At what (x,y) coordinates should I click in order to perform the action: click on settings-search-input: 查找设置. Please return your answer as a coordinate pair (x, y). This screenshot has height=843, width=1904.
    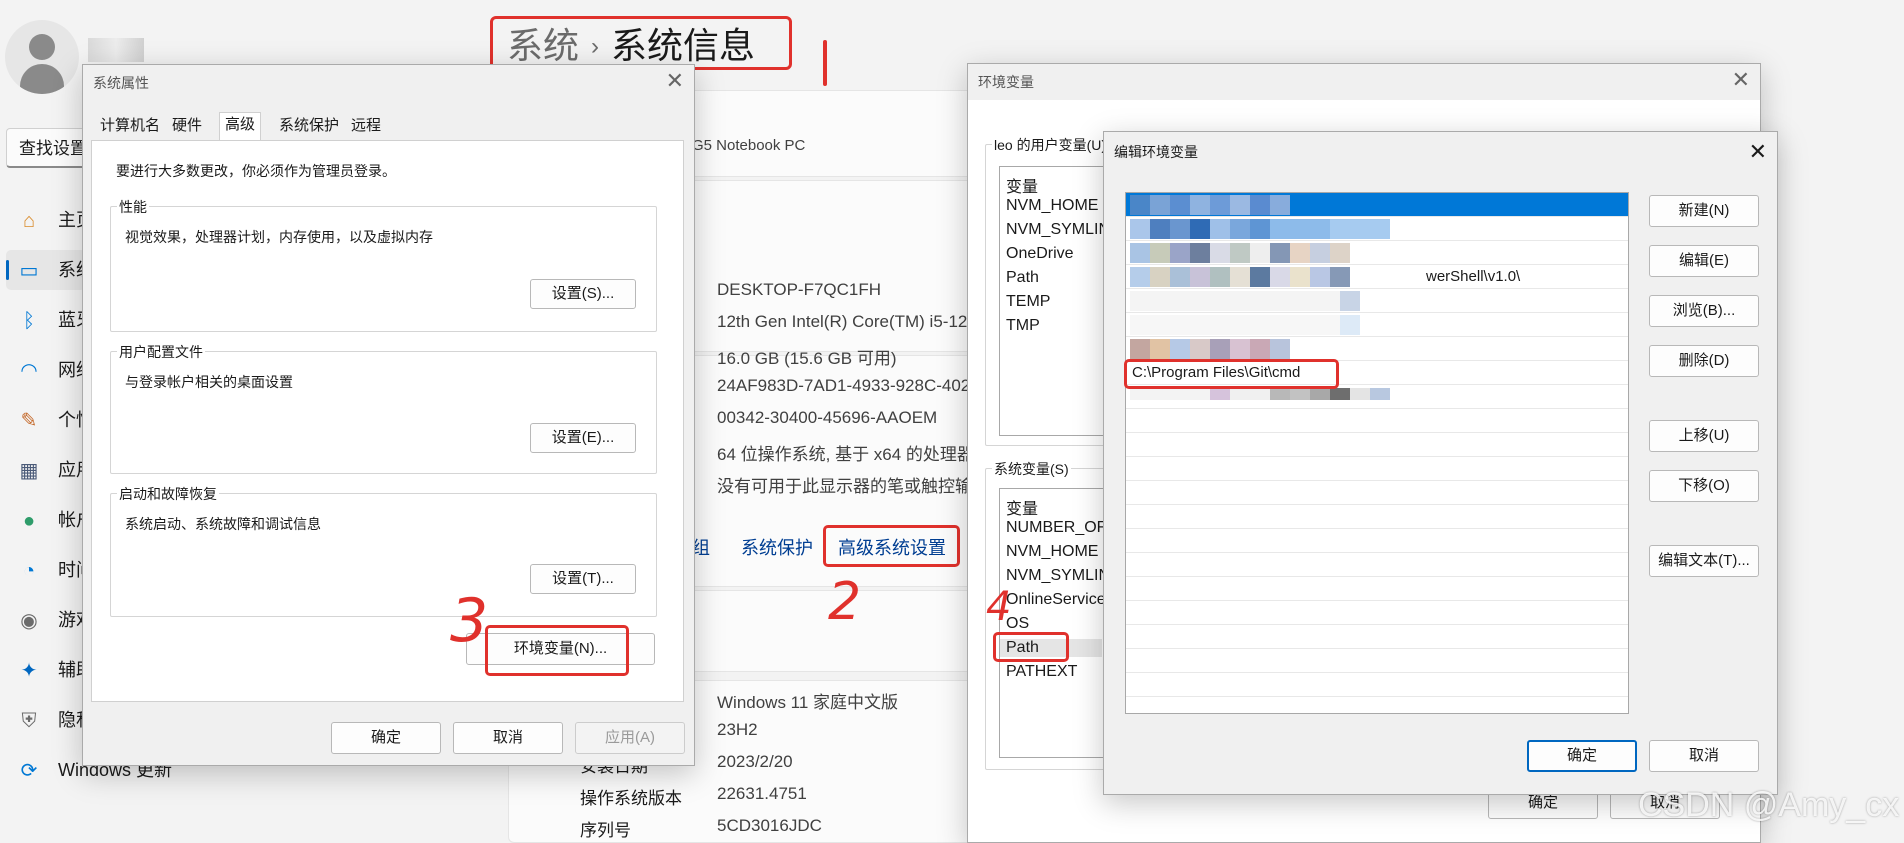
    Looking at the image, I should click on (47, 148).